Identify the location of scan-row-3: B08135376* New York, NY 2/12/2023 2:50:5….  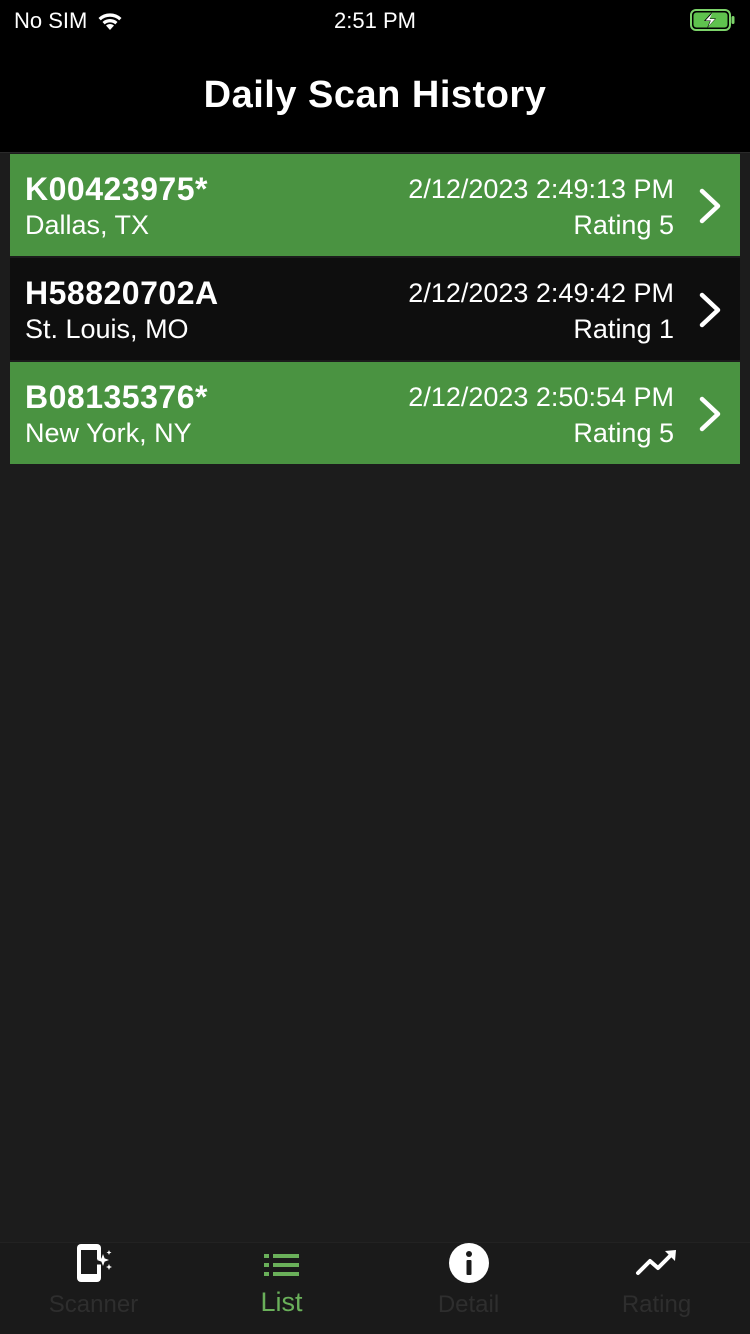
(375, 413).